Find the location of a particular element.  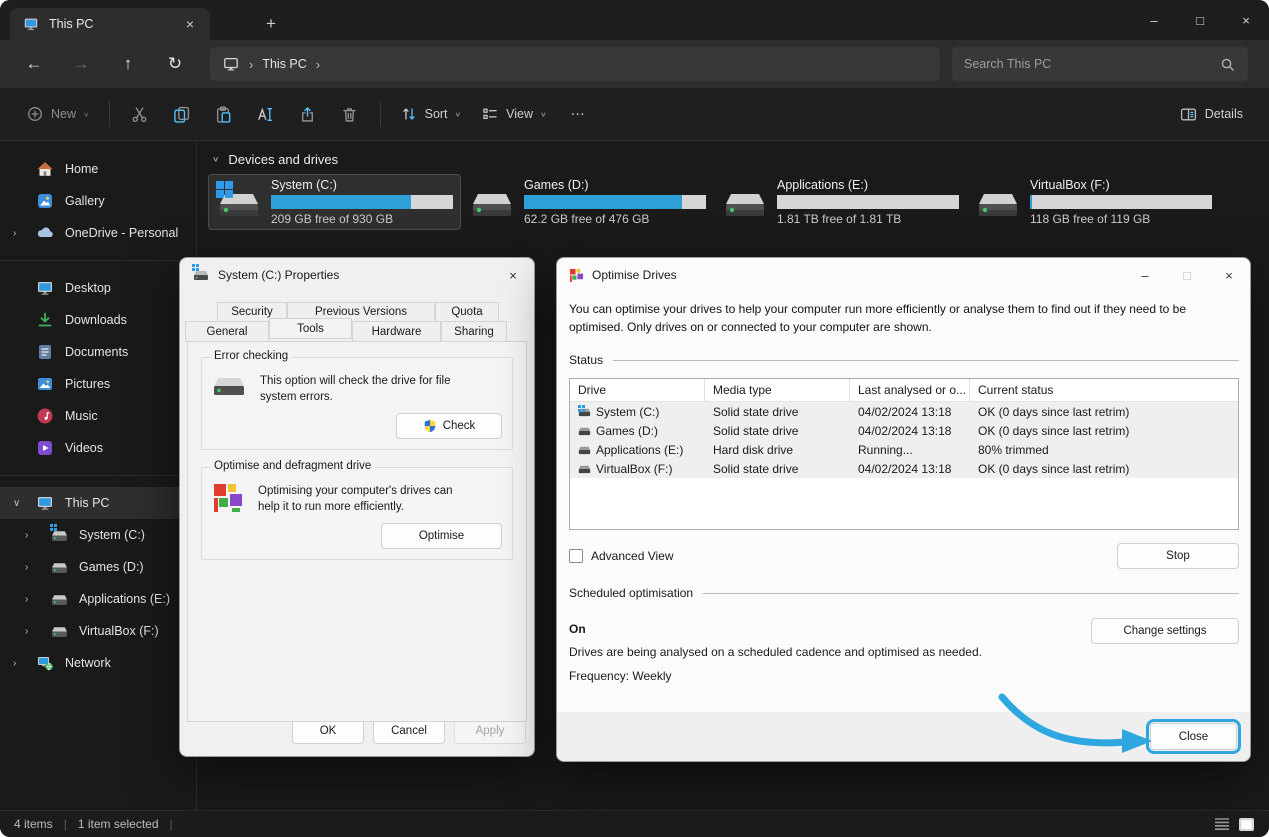

sort-button: Sort ∨ is located at coordinates (431, 114).